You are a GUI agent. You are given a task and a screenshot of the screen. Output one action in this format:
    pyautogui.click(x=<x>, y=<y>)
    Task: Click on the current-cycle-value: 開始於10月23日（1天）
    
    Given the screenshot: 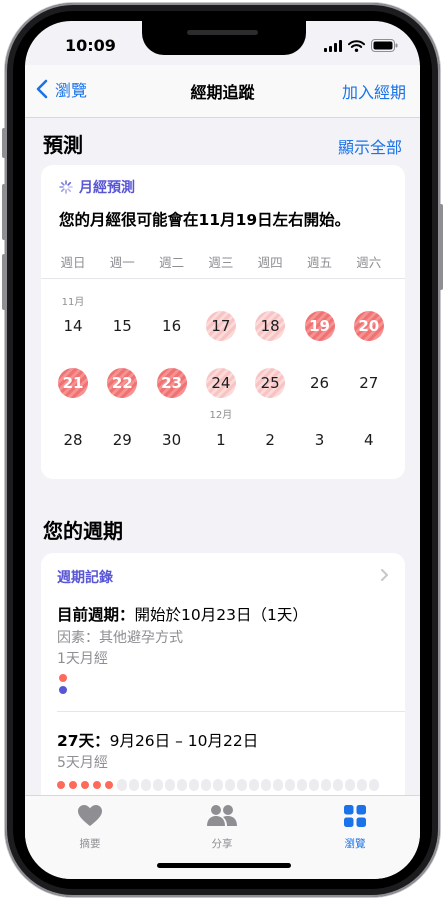 What is the action you would take?
    pyautogui.click(x=221, y=615)
    